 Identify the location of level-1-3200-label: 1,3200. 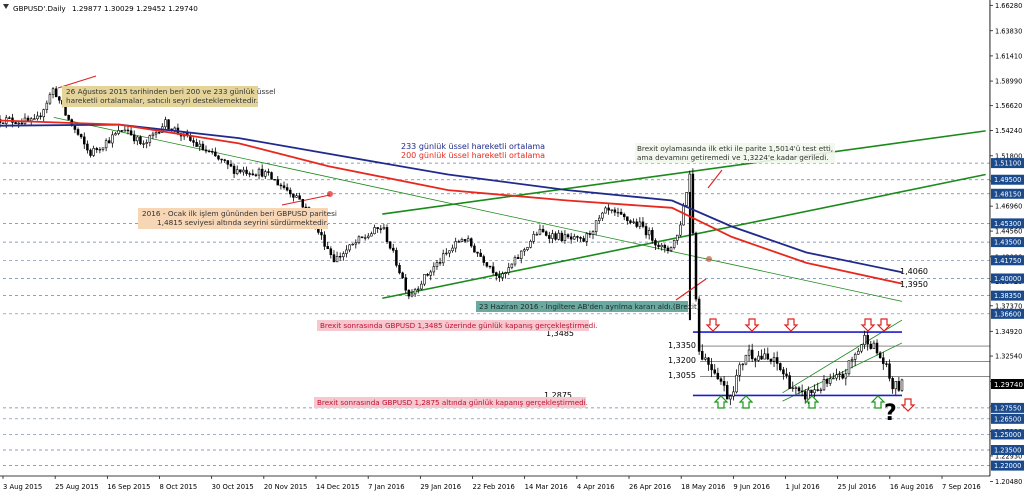
(682, 360).